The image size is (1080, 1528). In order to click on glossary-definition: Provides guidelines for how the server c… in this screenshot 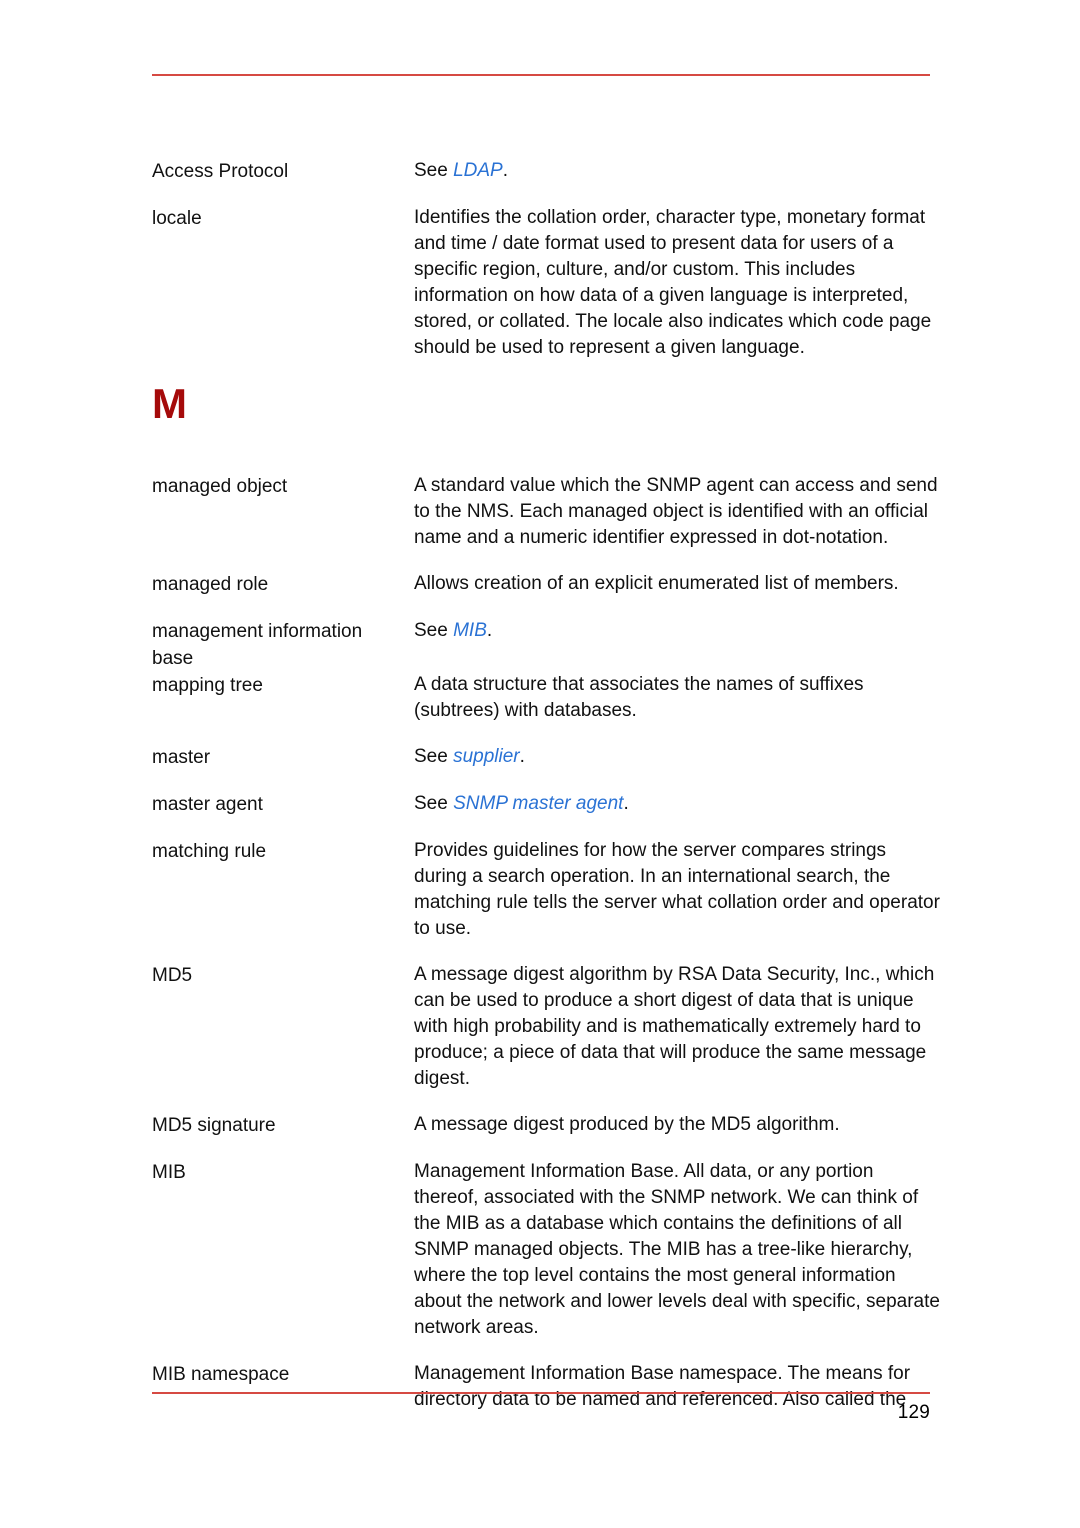, I will do `click(677, 889)`.